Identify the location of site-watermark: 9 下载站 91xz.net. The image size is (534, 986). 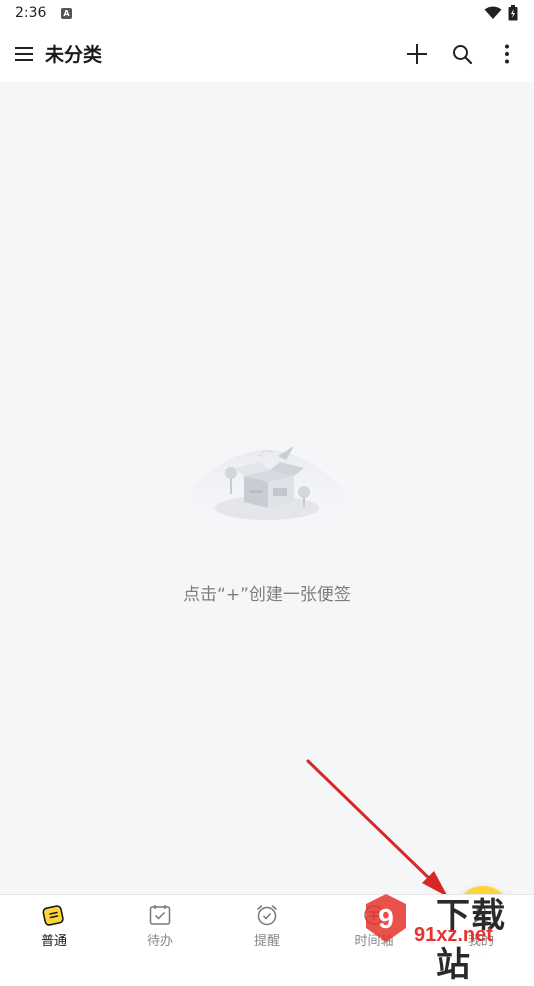
(448, 935).